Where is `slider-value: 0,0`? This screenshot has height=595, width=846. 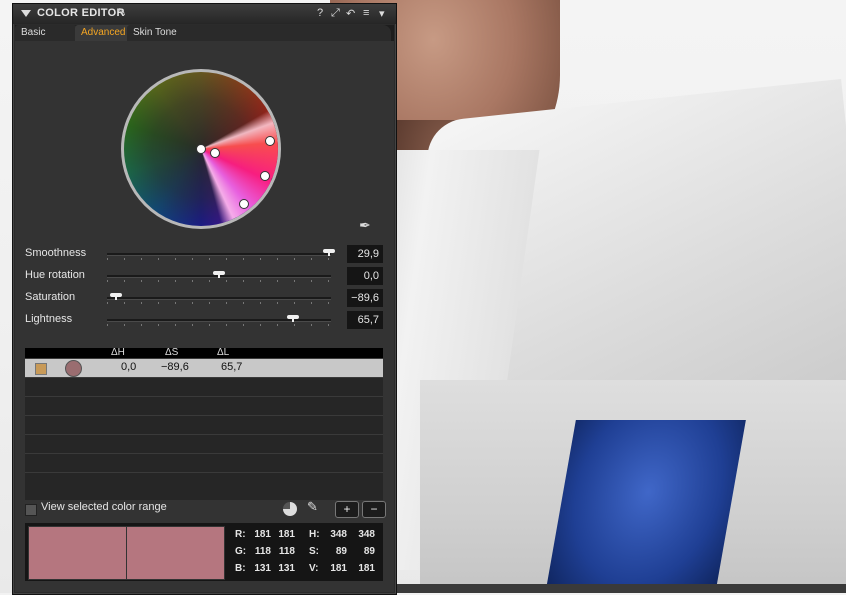 slider-value: 0,0 is located at coordinates (365, 276).